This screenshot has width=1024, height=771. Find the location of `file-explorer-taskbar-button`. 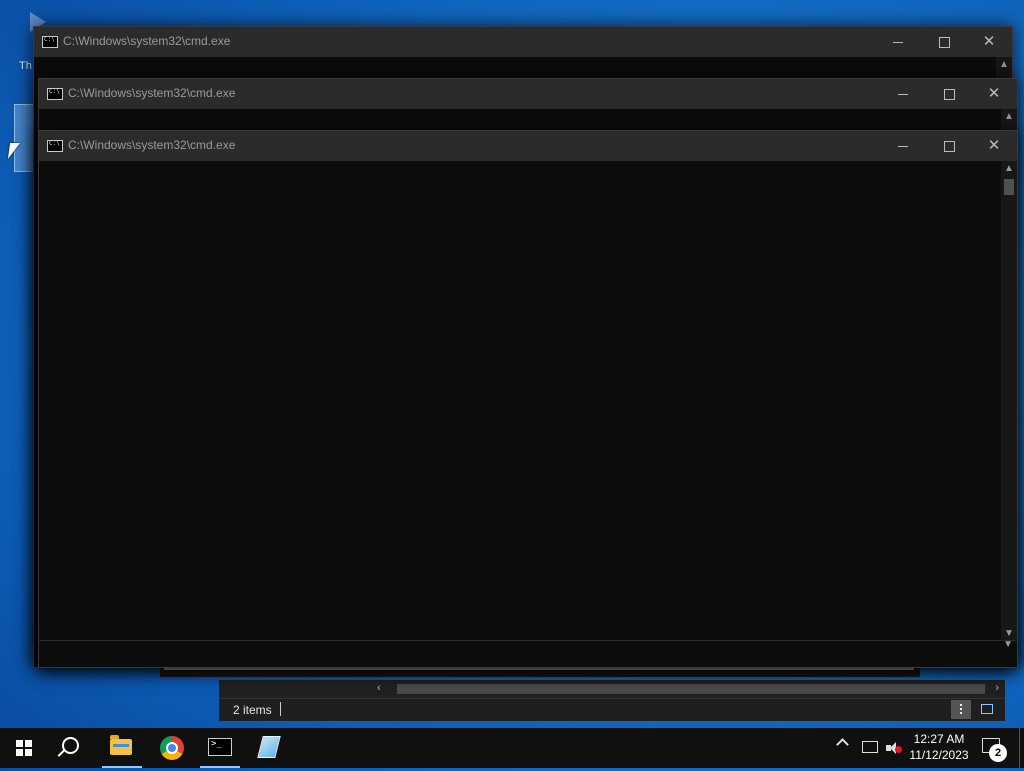

file-explorer-taskbar-button is located at coordinates (122, 748).